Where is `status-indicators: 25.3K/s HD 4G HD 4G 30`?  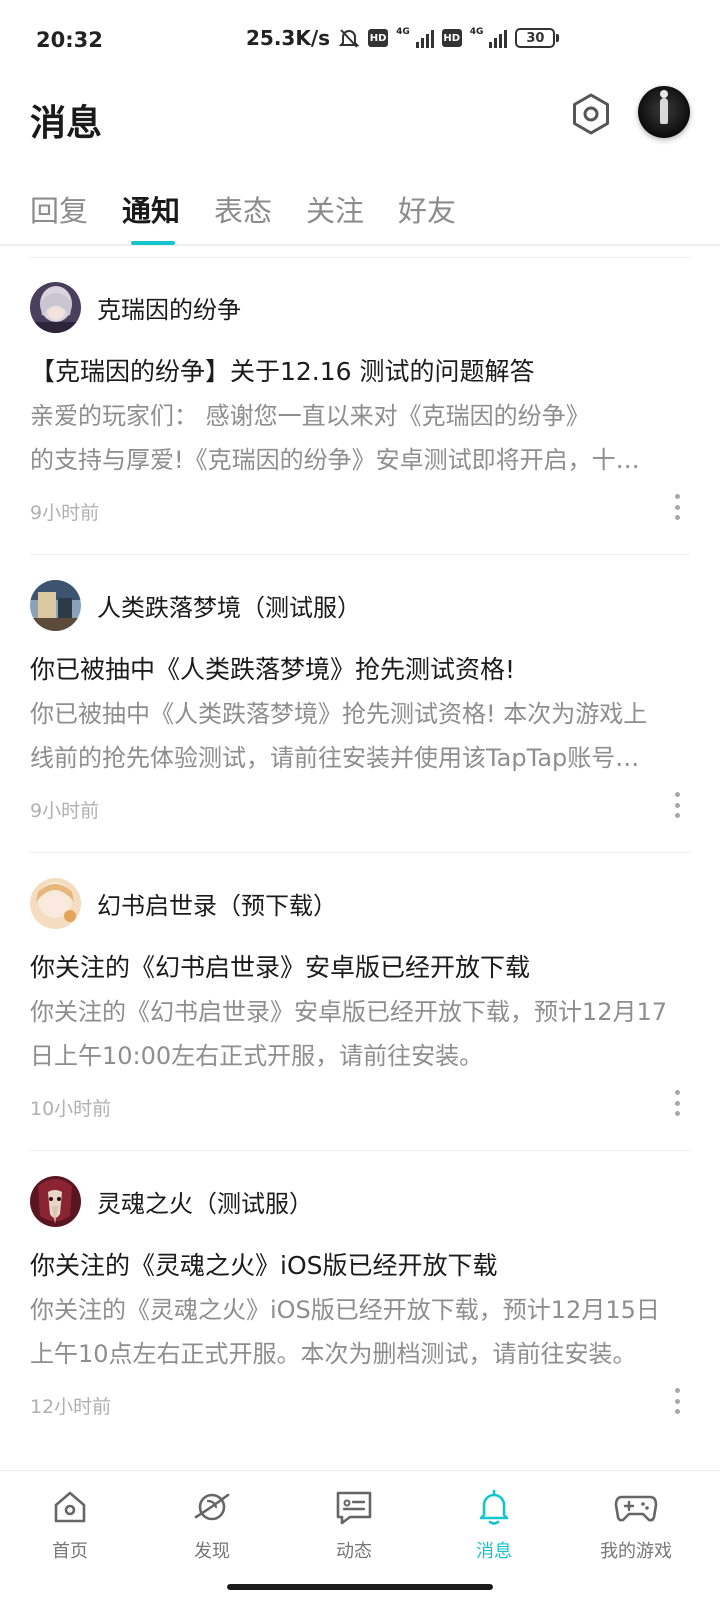 status-indicators: 25.3K/s HD 4G HD 4G 30 is located at coordinates (403, 38).